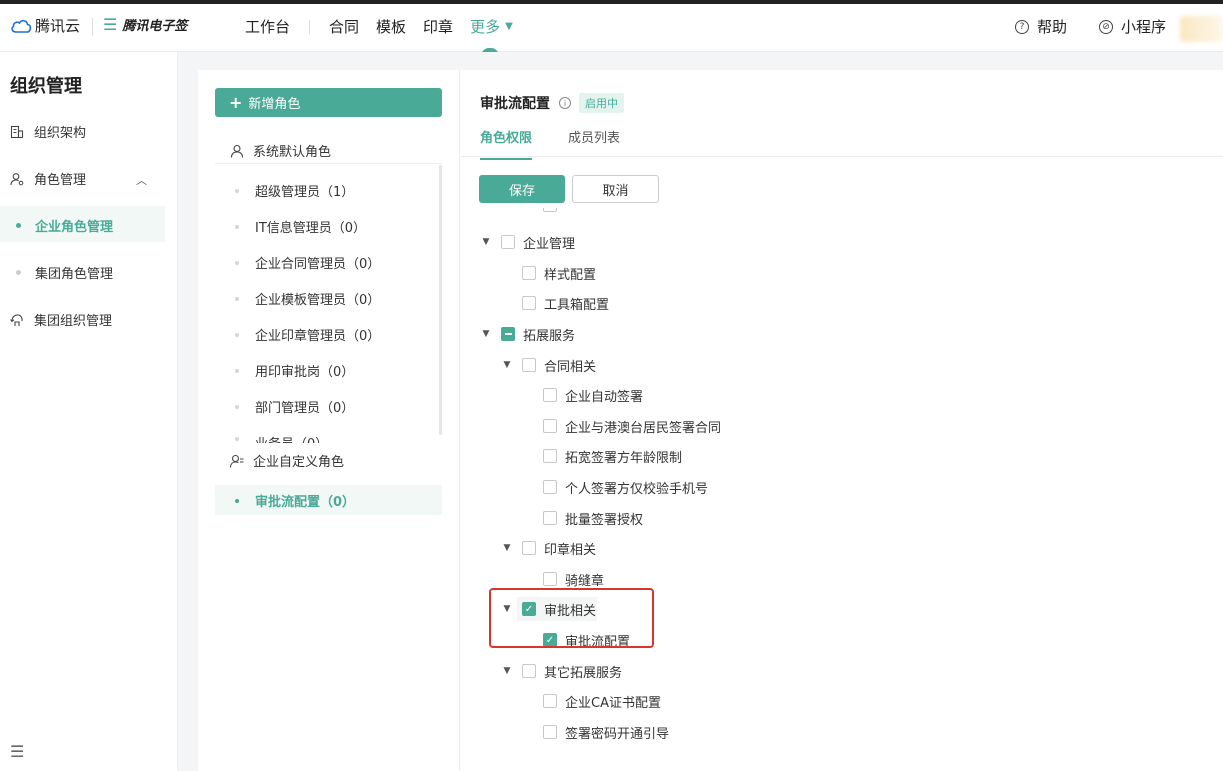 The width and height of the screenshot is (1223, 771). I want to click on nav-contract: 合同, so click(344, 26).